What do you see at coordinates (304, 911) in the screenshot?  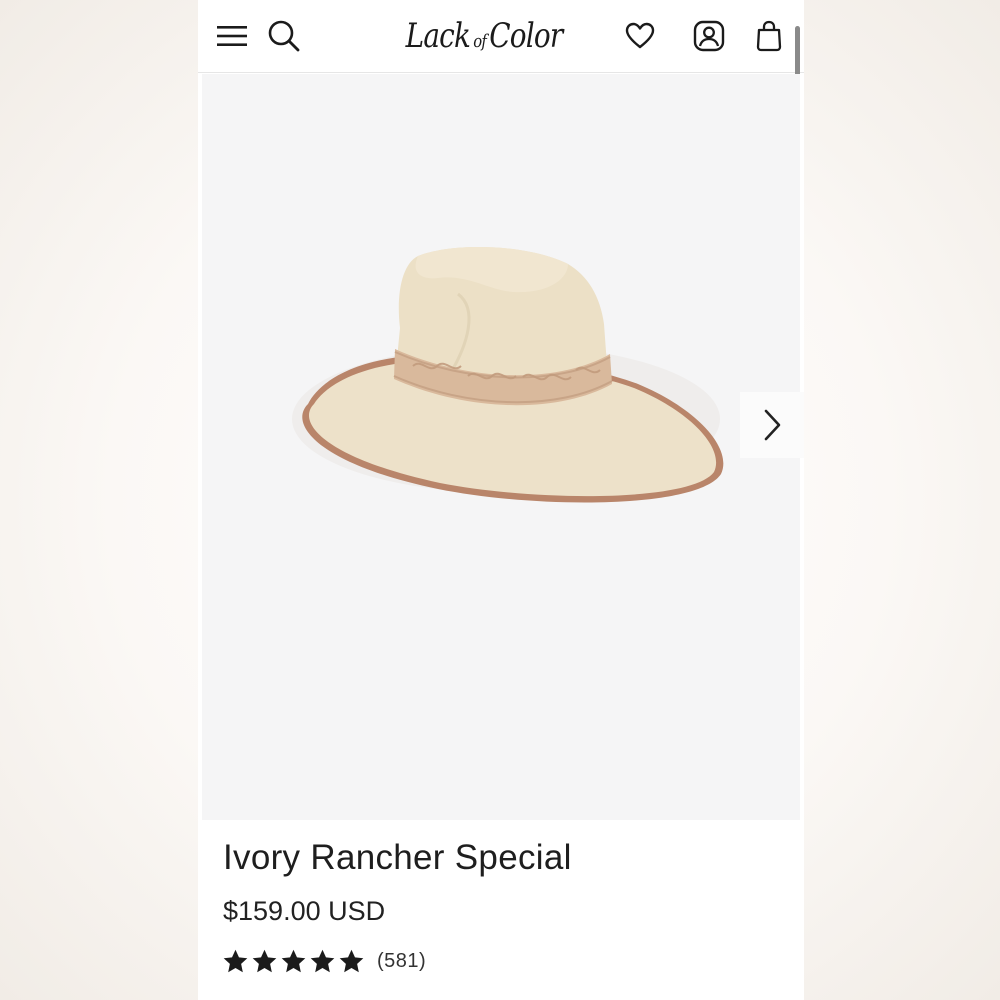 I see `product-price: $159.00 USD` at bounding box center [304, 911].